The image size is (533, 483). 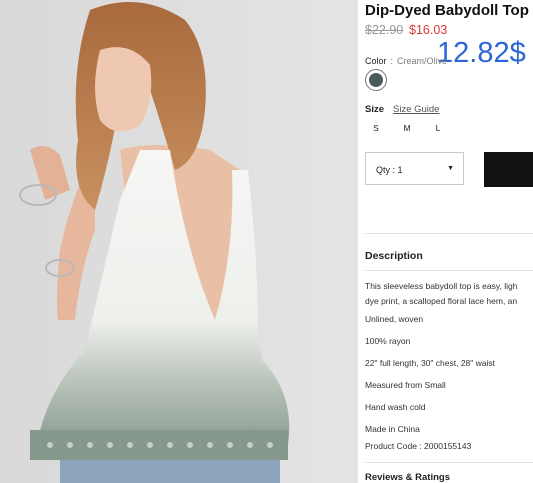 I want to click on size-label: Size, so click(x=375, y=109).